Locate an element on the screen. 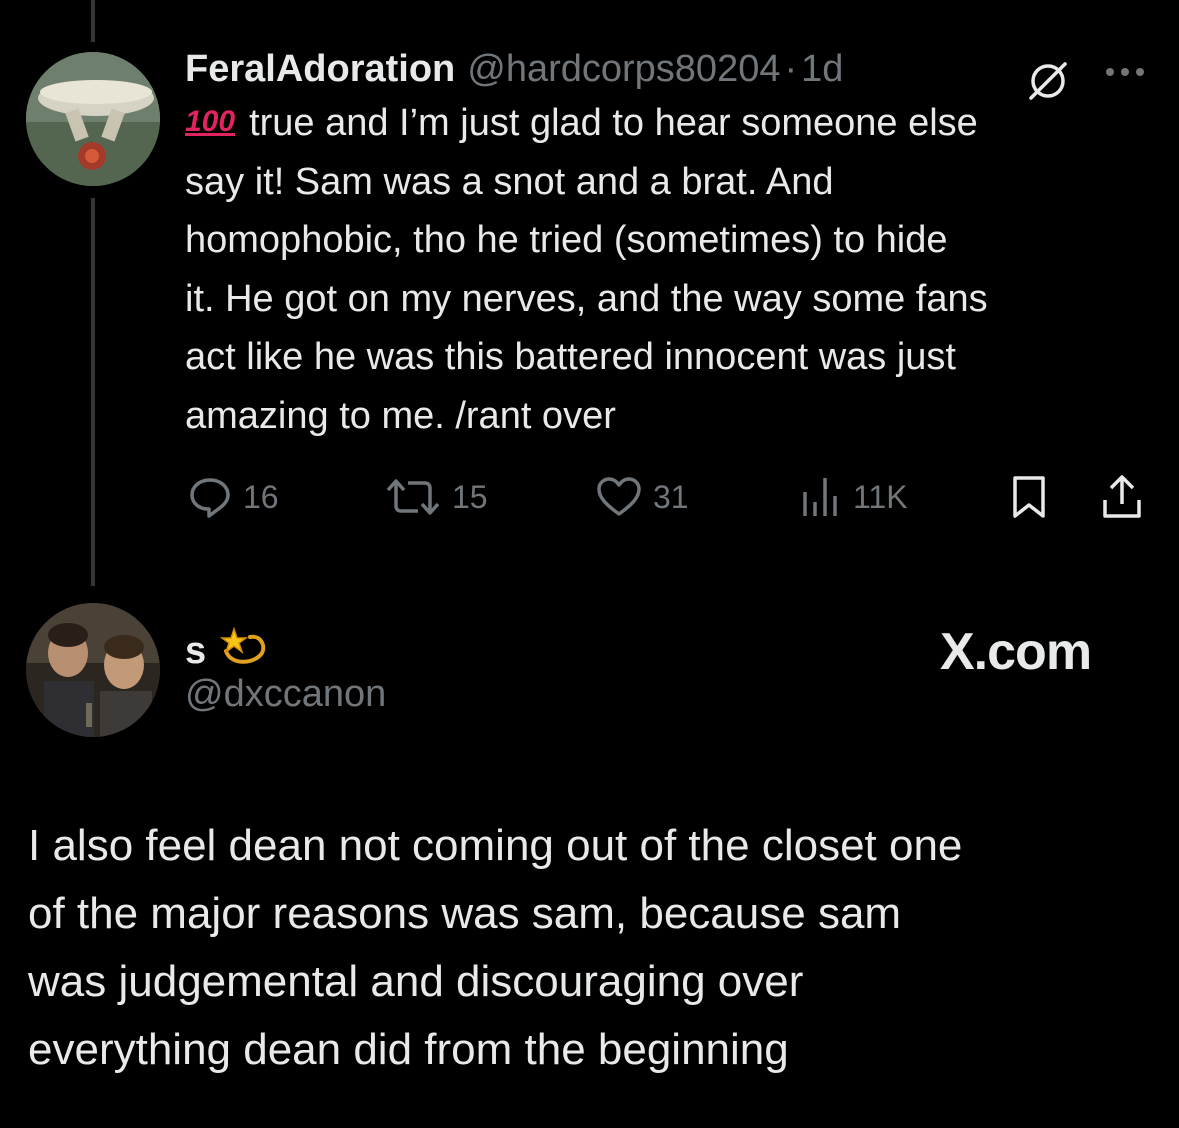 This screenshot has height=1128, width=1179. retweet-button: 15 is located at coordinates (436, 497).